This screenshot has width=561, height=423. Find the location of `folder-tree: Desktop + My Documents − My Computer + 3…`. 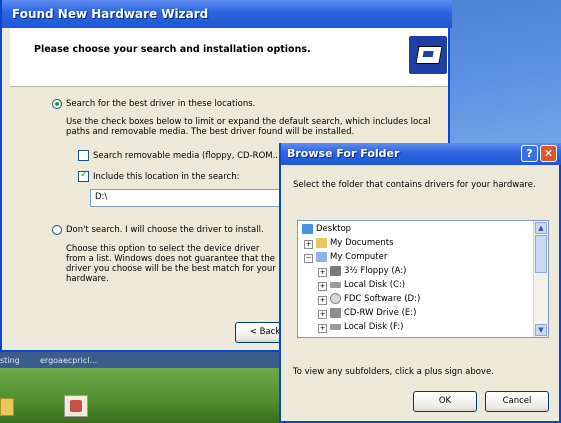

folder-tree: Desktop + My Documents − My Computer + 3… is located at coordinates (423, 279).